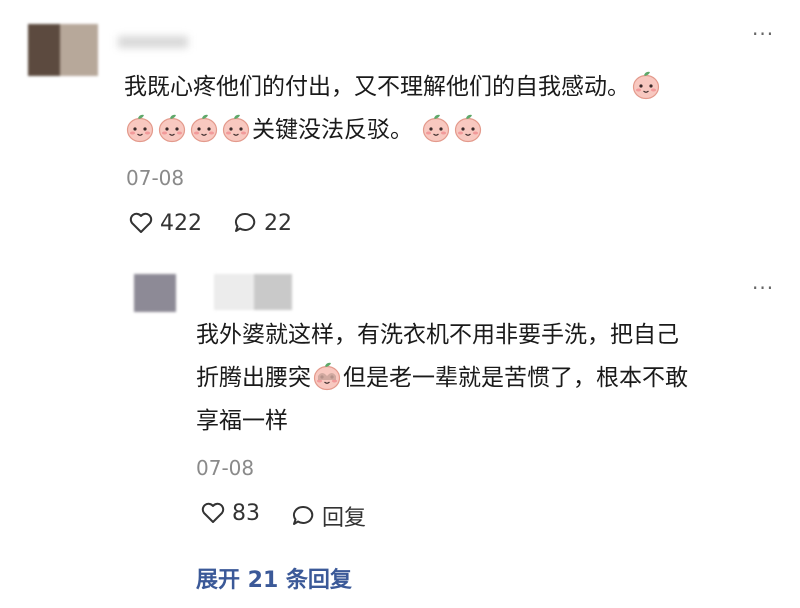 The image size is (800, 608). I want to click on avatar, so click(63, 50).